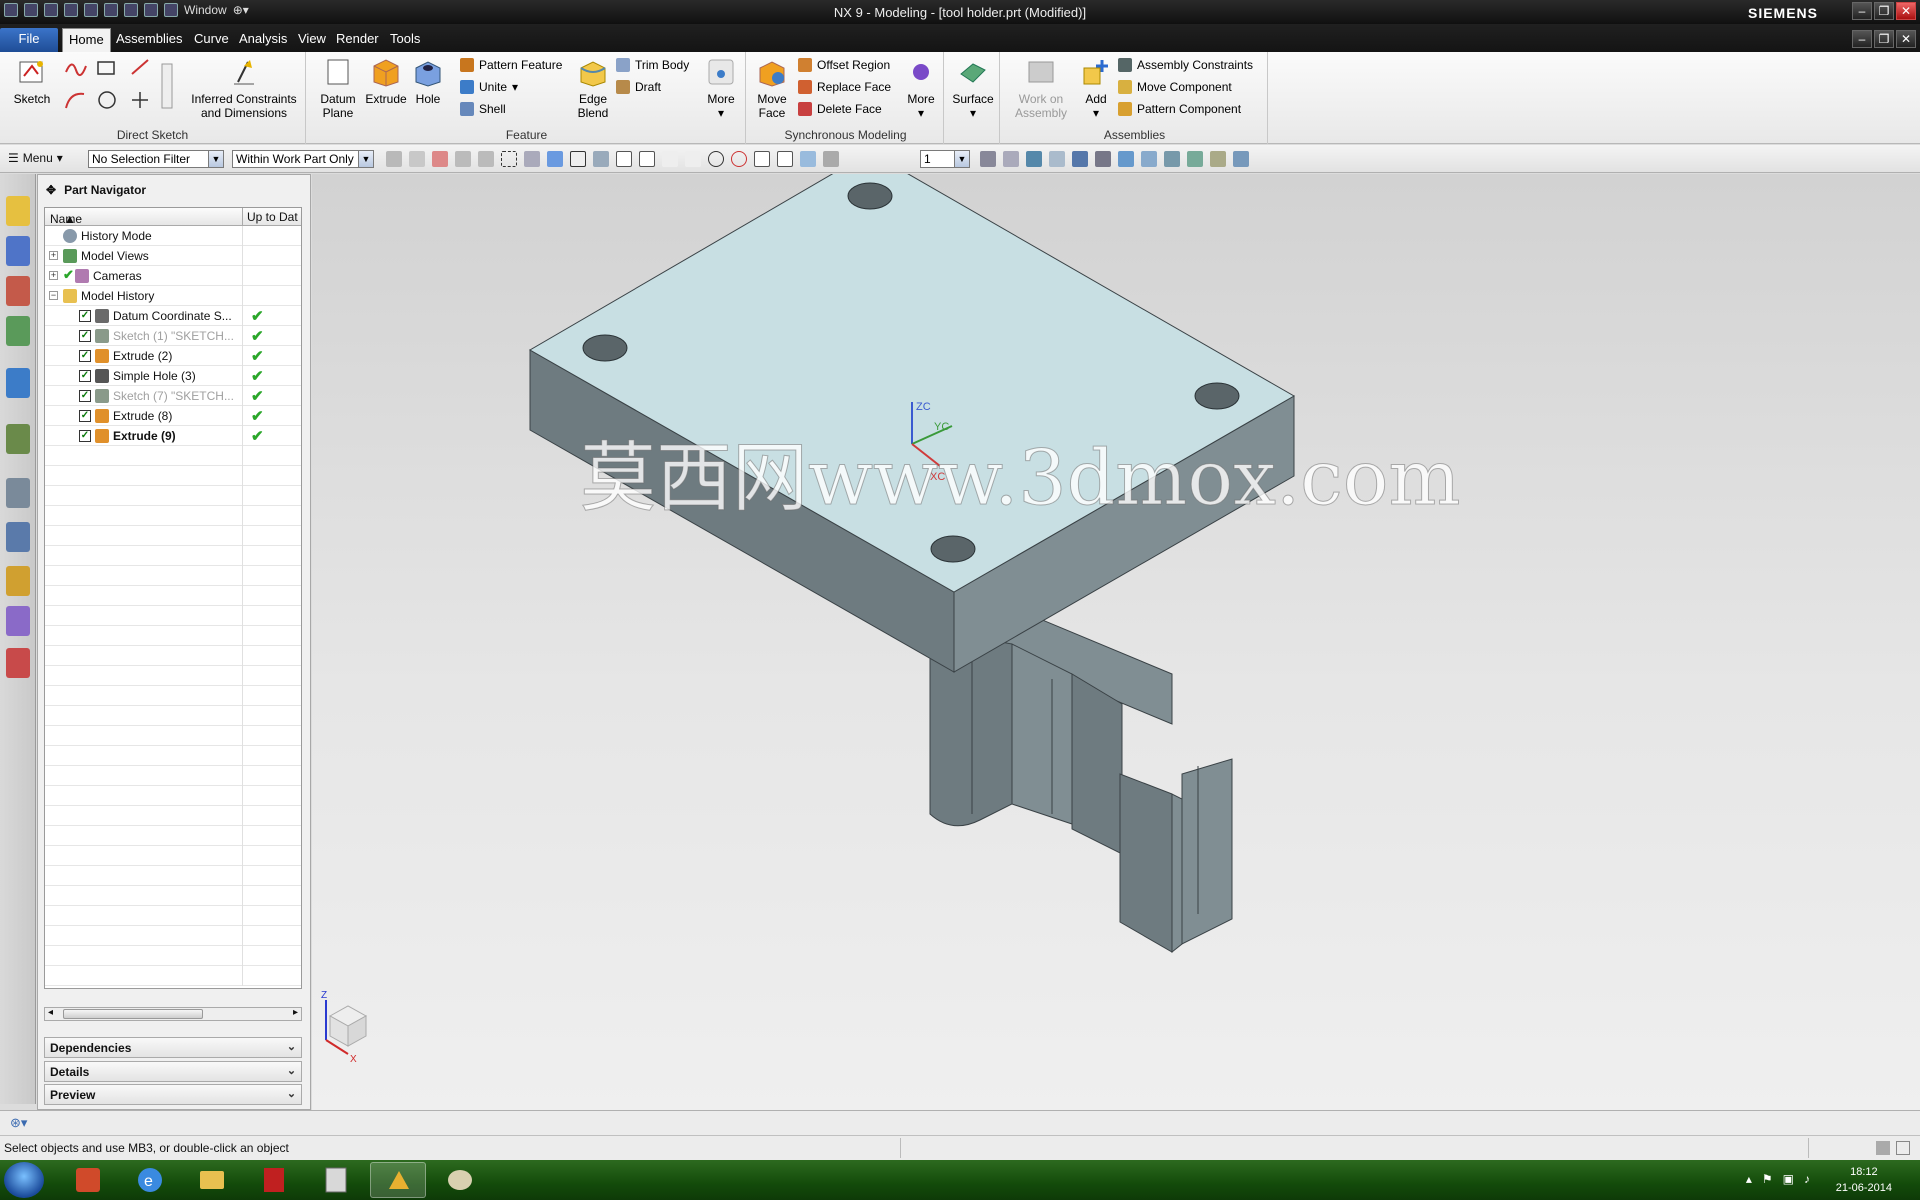  Describe the element at coordinates (386, 81) in the screenshot. I see `extrude-button: Extrude` at that location.